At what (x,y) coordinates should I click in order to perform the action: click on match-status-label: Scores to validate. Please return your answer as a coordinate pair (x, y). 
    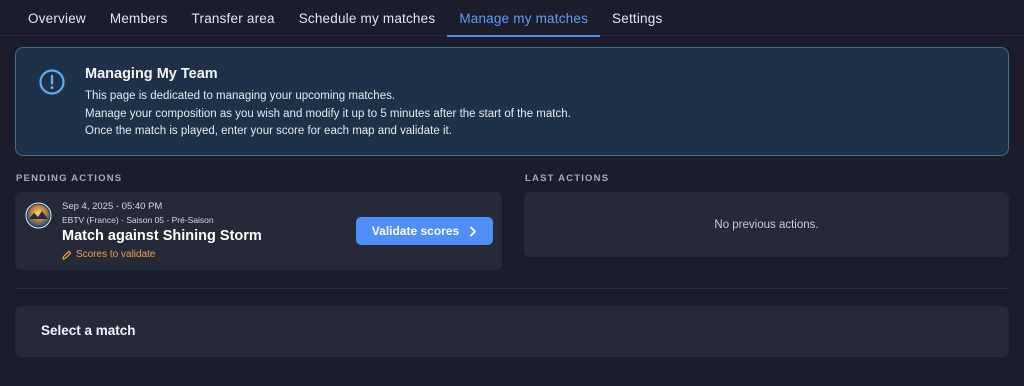
    Looking at the image, I should click on (116, 254).